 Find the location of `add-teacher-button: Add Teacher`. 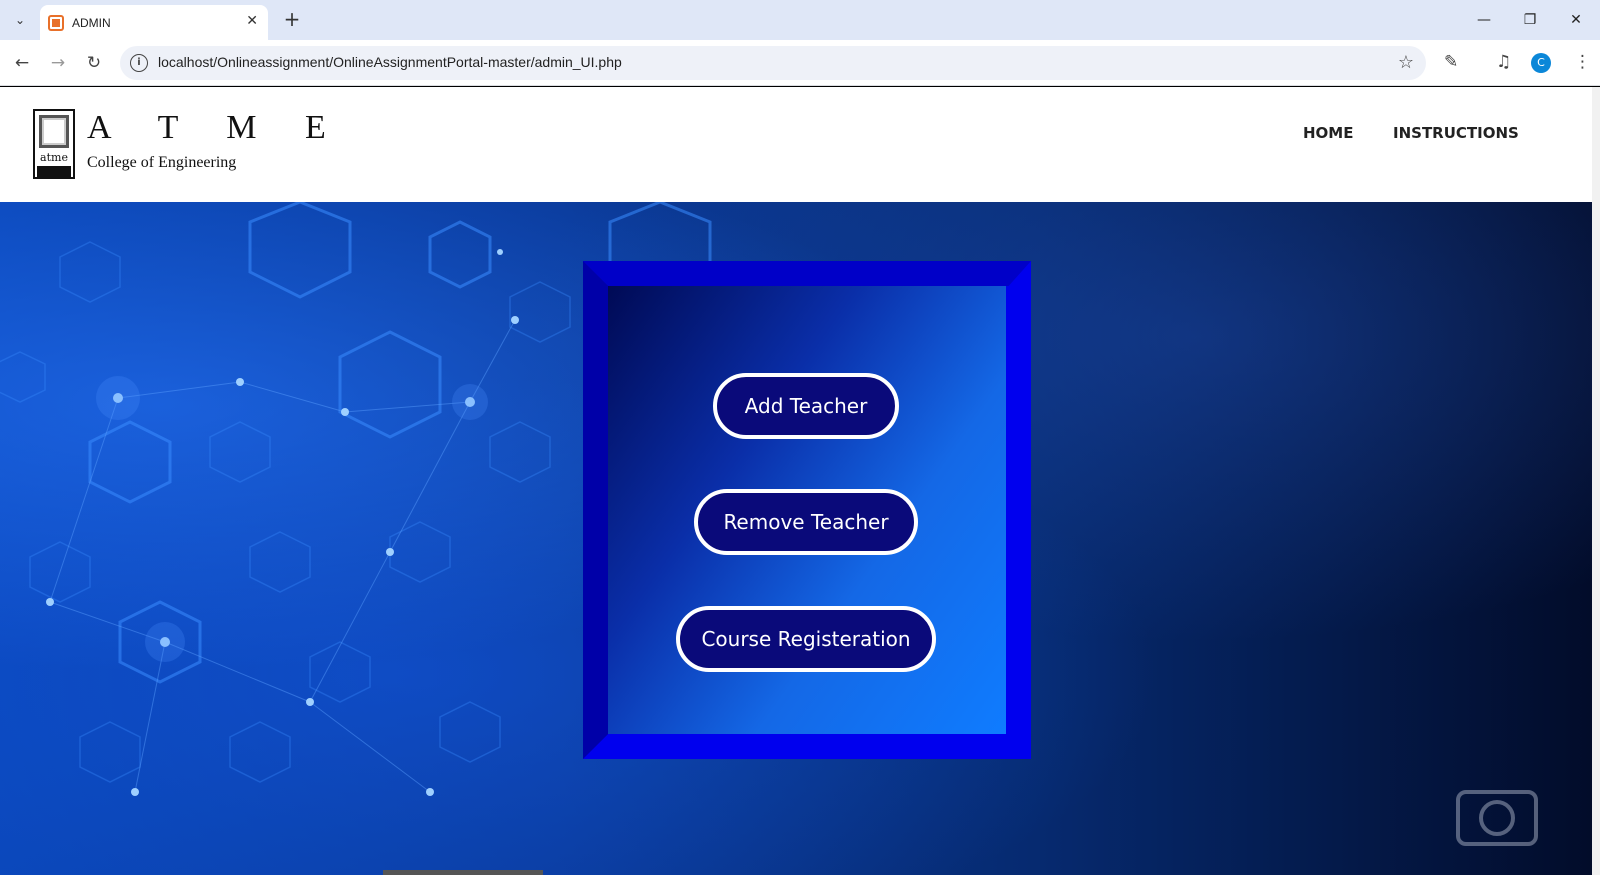

add-teacher-button: Add Teacher is located at coordinates (806, 406).